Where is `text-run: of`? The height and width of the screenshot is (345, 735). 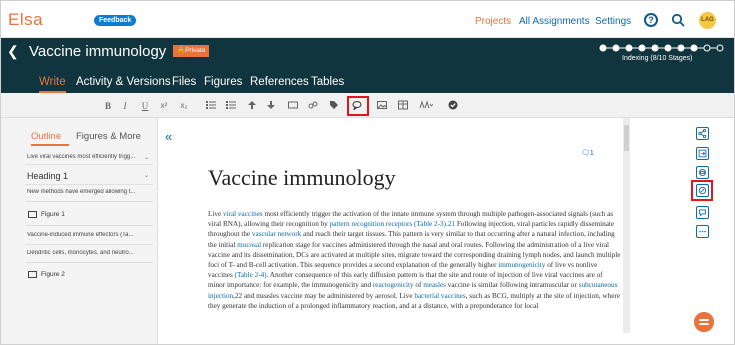
text-run: of is located at coordinates (418, 285).